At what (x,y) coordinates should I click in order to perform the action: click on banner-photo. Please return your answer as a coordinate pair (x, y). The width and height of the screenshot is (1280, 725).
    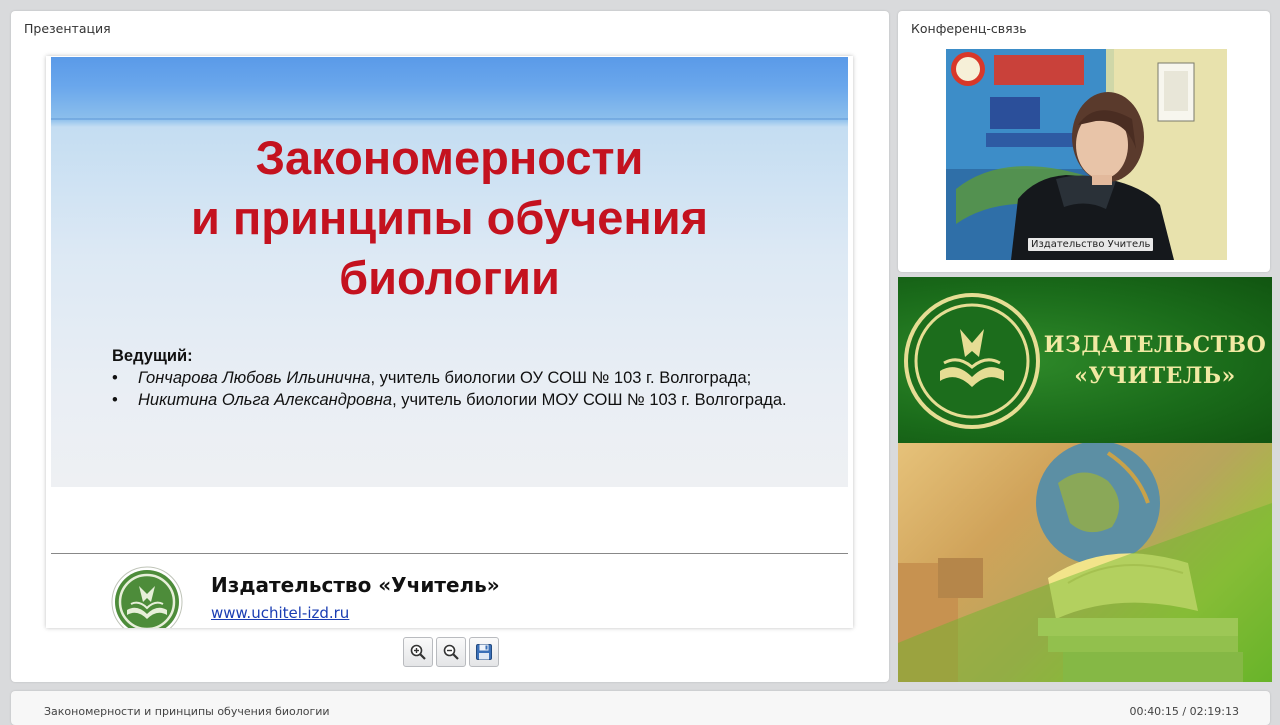
    Looking at the image, I should click on (1085, 562).